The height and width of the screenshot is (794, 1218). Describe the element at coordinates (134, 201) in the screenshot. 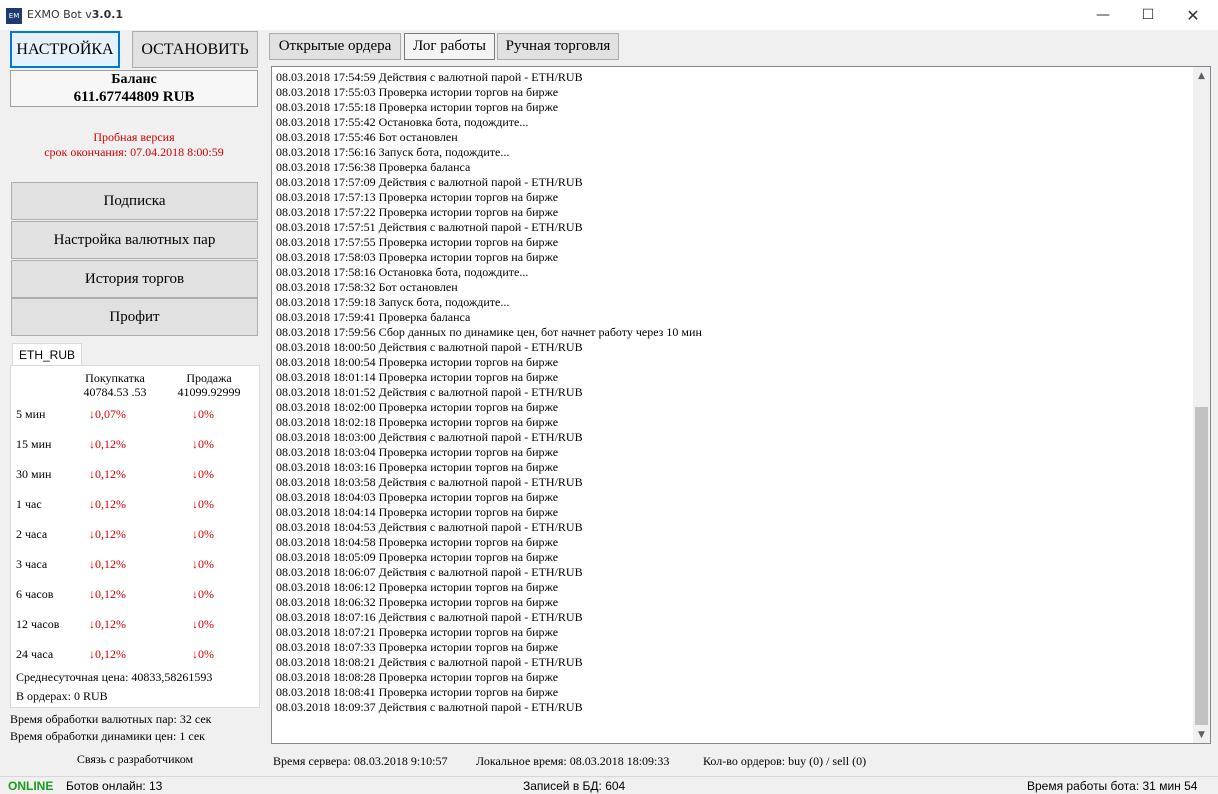

I see `subscription-button: Подписка` at that location.